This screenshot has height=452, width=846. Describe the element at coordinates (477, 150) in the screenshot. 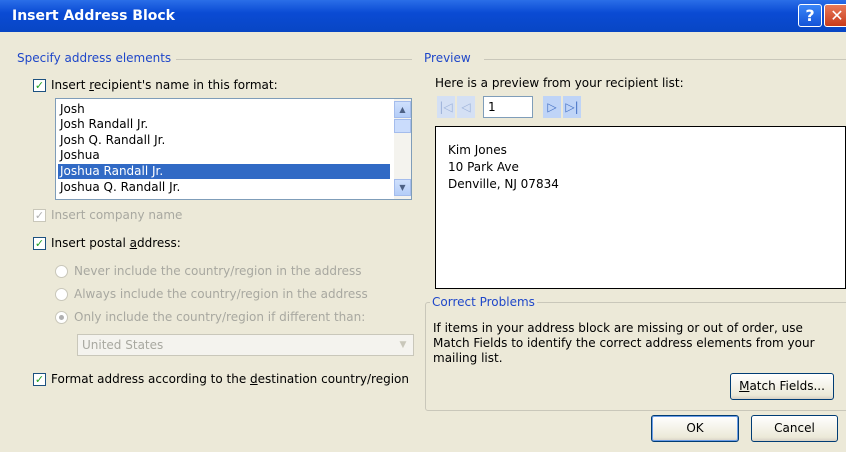

I see `address-line: Kim Jones` at that location.